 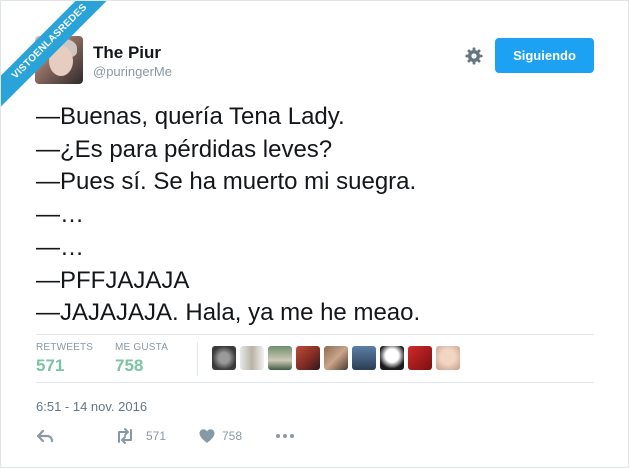 What do you see at coordinates (91, 406) in the screenshot?
I see `tweet-timestamp: 6:51 - 14 nov. 2016` at bounding box center [91, 406].